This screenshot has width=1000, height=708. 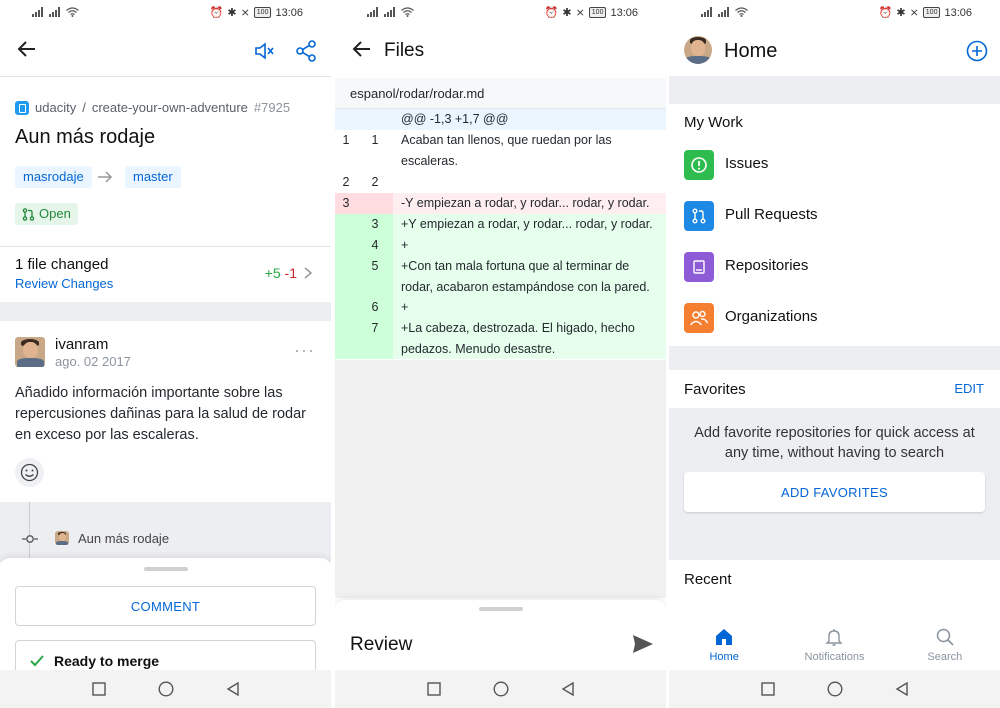 I want to click on files-changed-label: 1 file changed, so click(x=61, y=264).